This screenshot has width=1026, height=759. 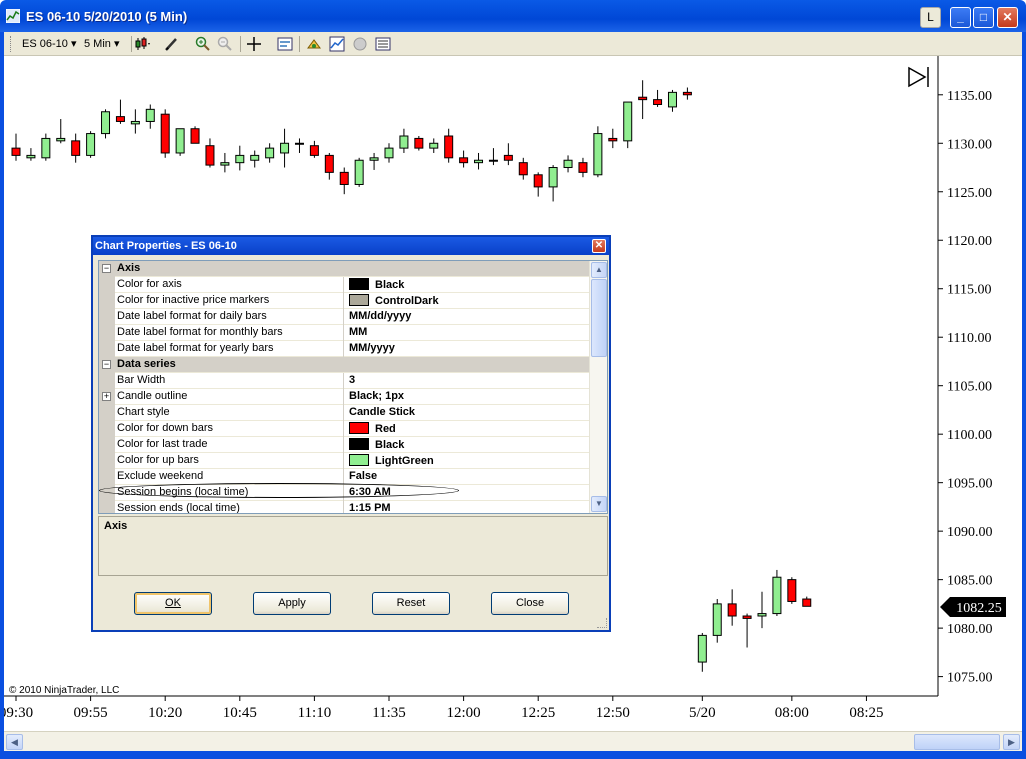 I want to click on chart-horizontal-scrollbar: ◀ ▶, so click(x=513, y=741).